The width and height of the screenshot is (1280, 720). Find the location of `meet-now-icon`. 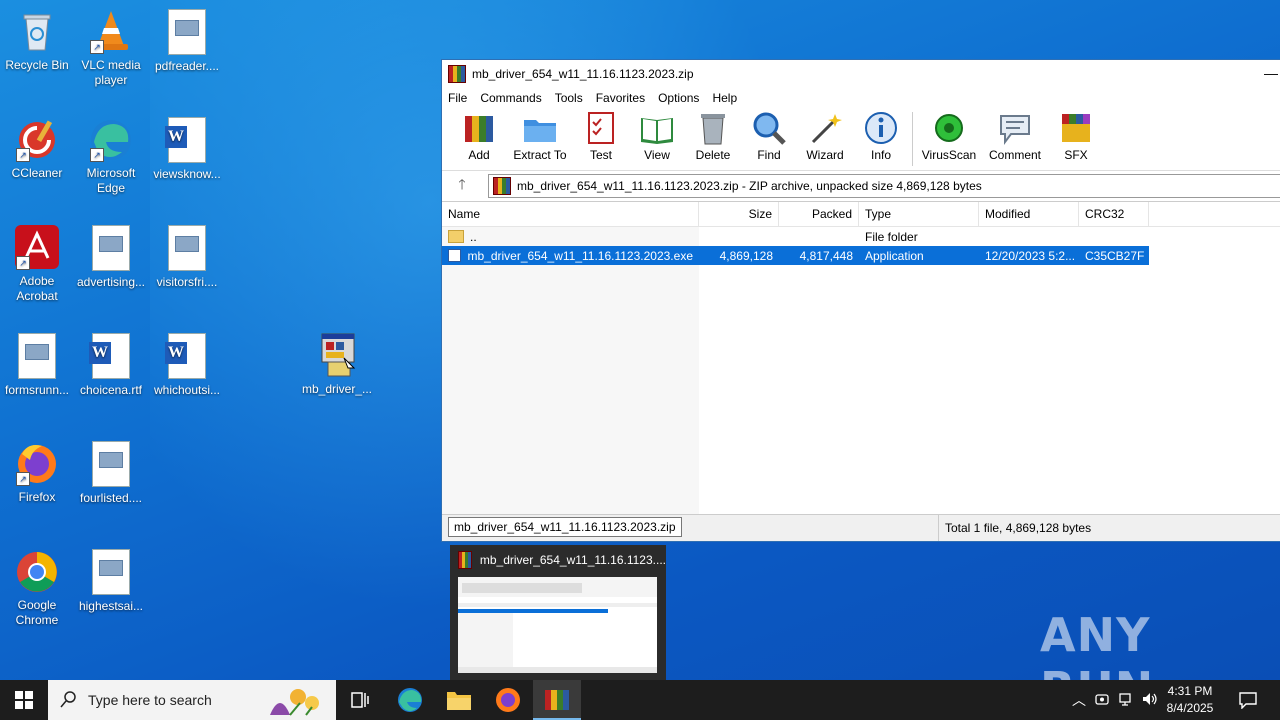

meet-now-icon is located at coordinates (1102, 700).